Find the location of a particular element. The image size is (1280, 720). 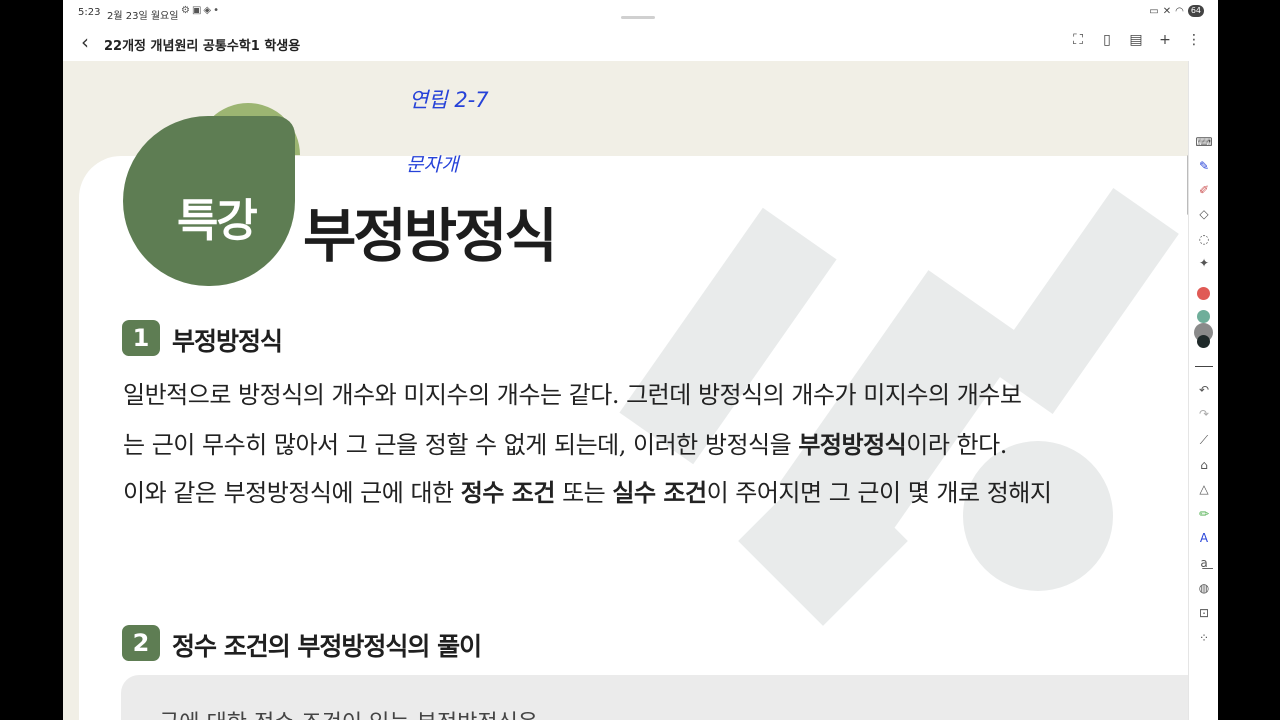

body-text: 이와 같은 부정방정식에 근에 대한 is located at coordinates (292, 493).